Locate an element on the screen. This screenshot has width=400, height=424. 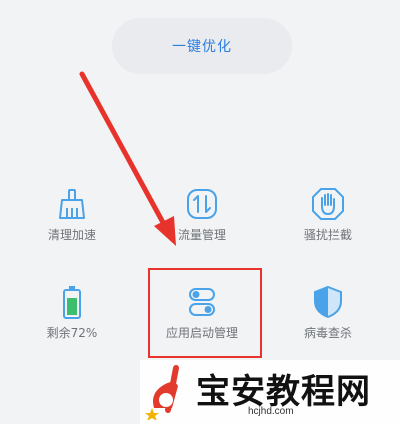
data-transfer-icon is located at coordinates (202, 204).